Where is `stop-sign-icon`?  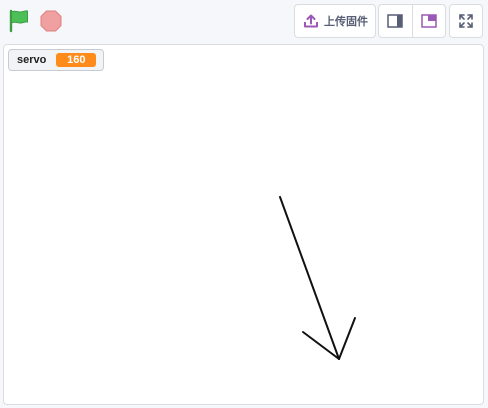 stop-sign-icon is located at coordinates (51, 21).